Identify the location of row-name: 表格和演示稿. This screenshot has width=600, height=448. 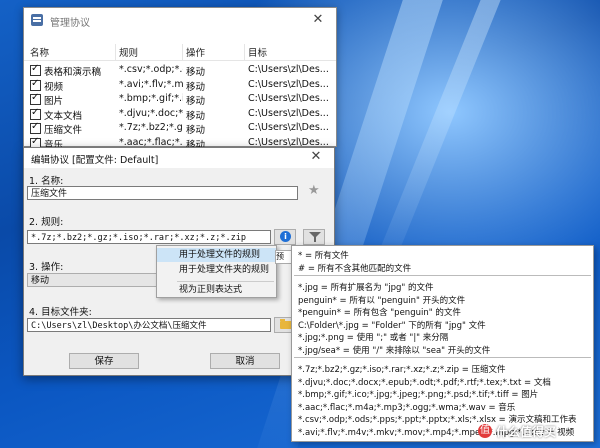
(73, 72).